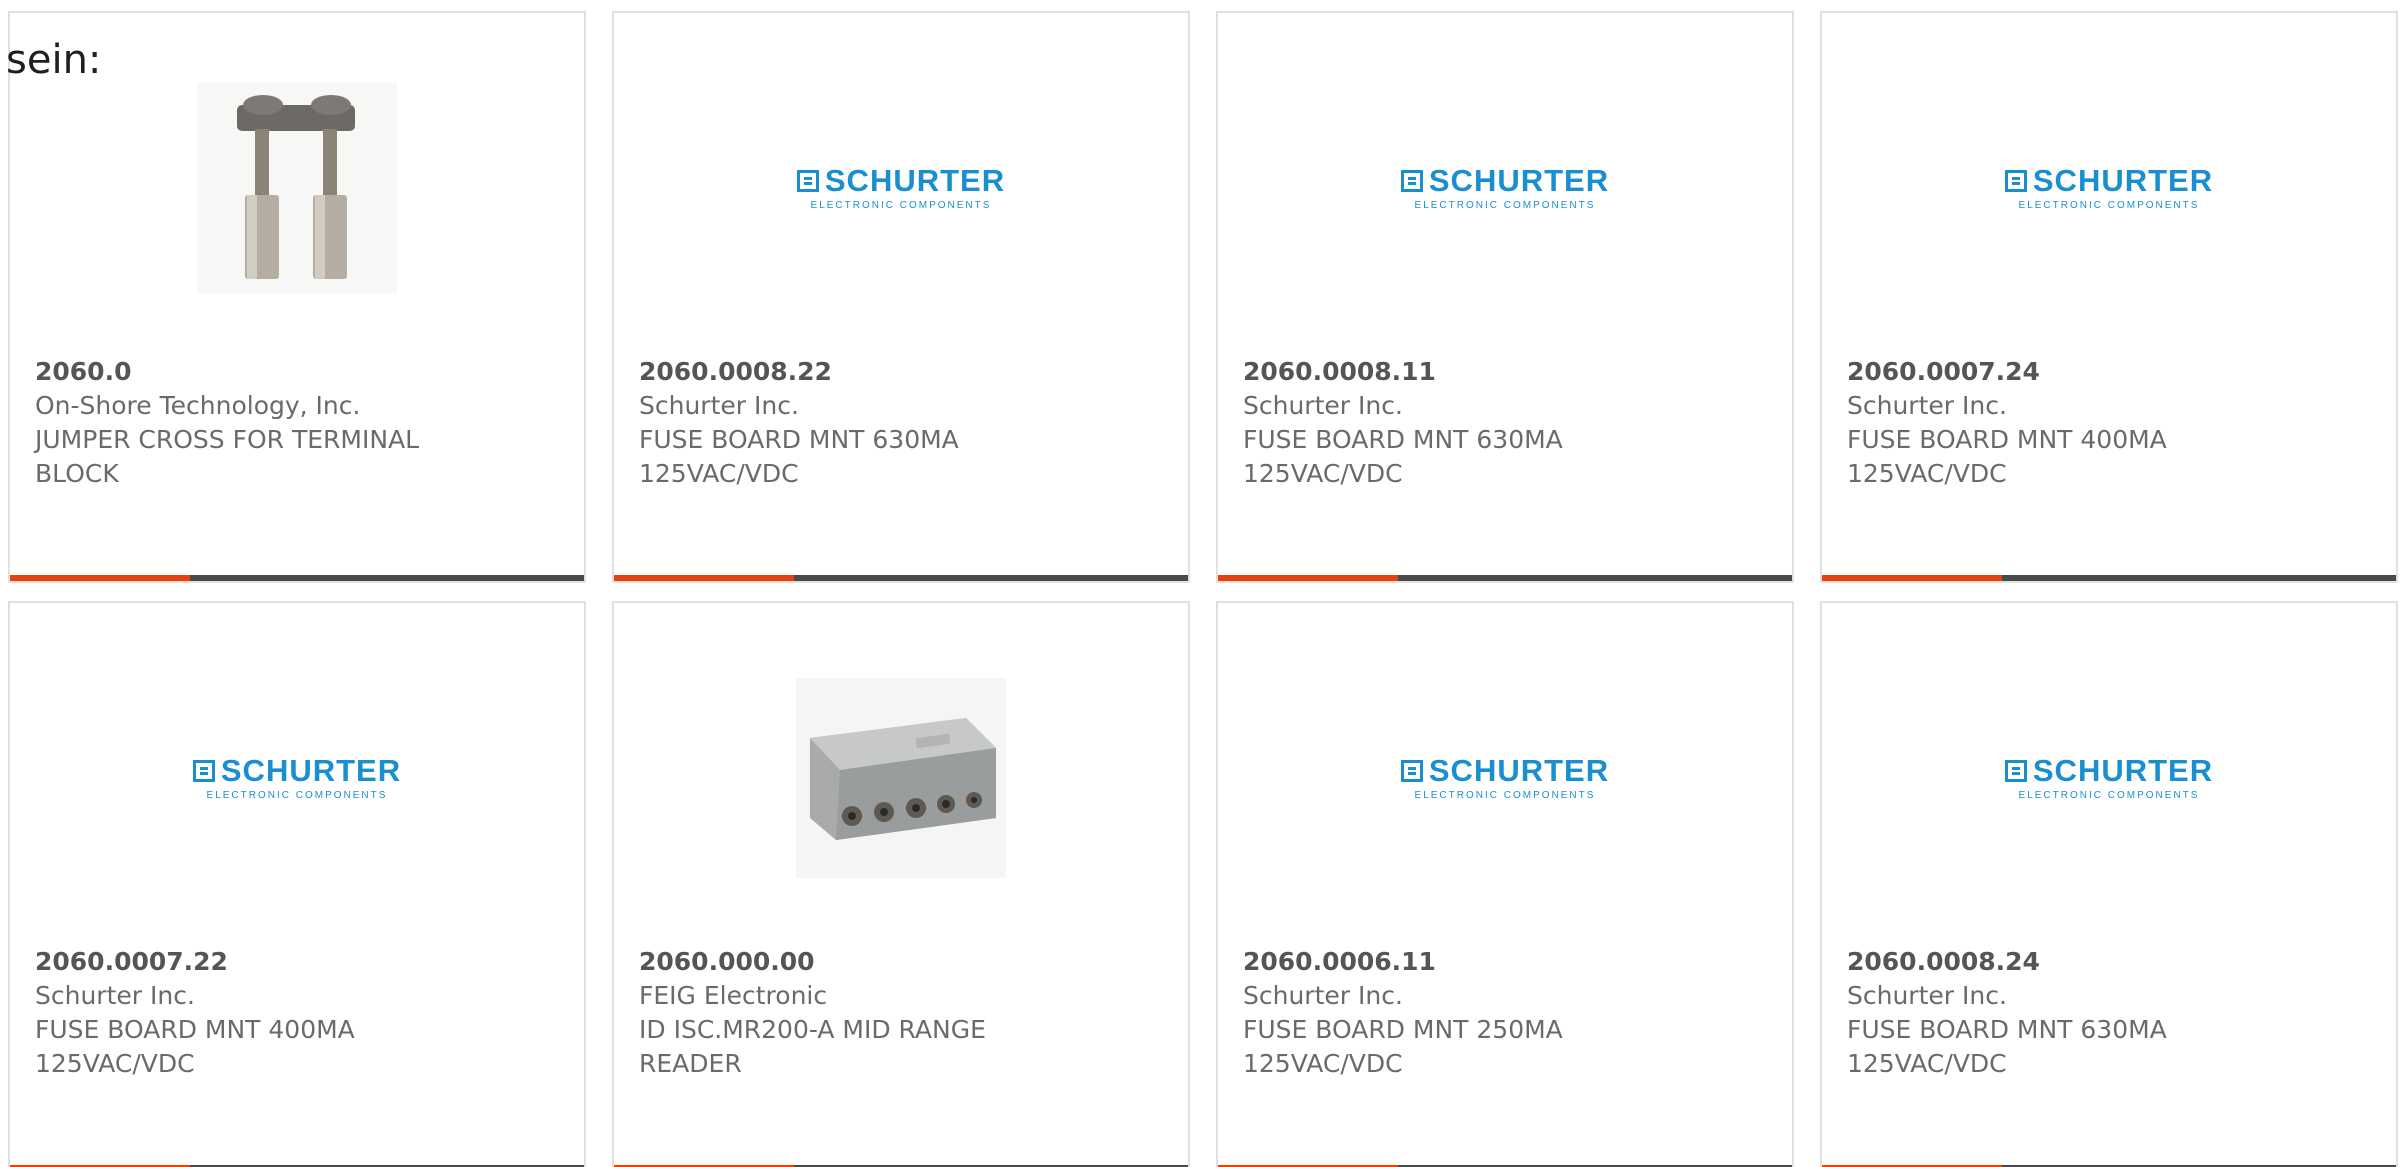 This screenshot has width=2400, height=1167. What do you see at coordinates (245, 372) in the screenshot?
I see `part-number: 2060.0` at bounding box center [245, 372].